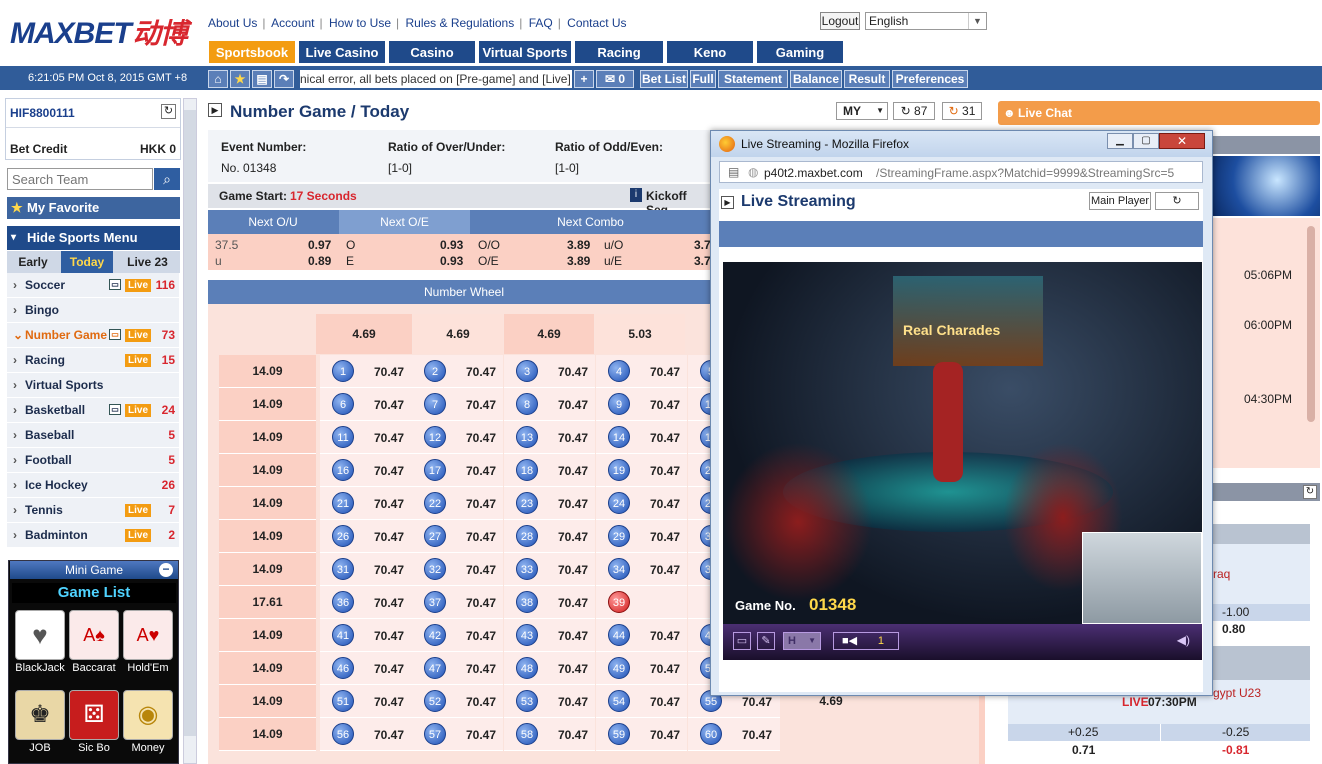 Image resolution: width=1322 pixels, height=764 pixels. I want to click on number-cell: 32 70.47, so click(457, 569).